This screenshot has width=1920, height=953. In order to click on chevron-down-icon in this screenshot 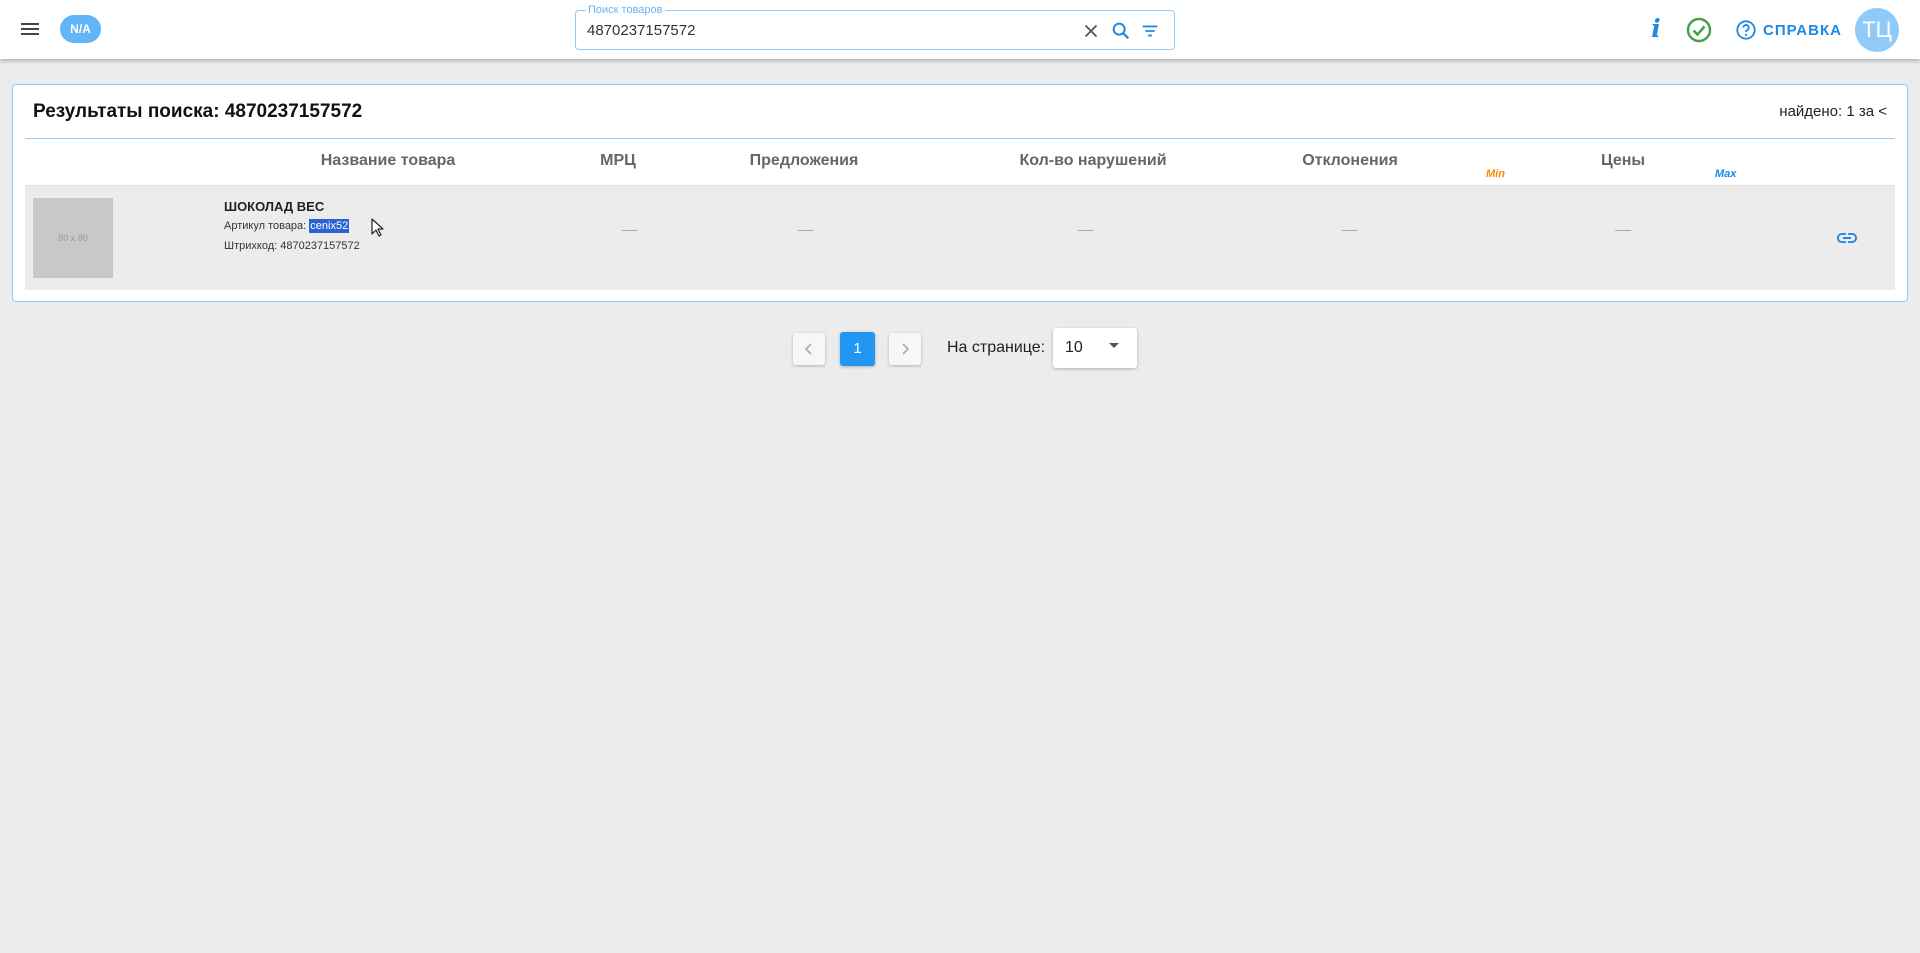, I will do `click(1114, 345)`.